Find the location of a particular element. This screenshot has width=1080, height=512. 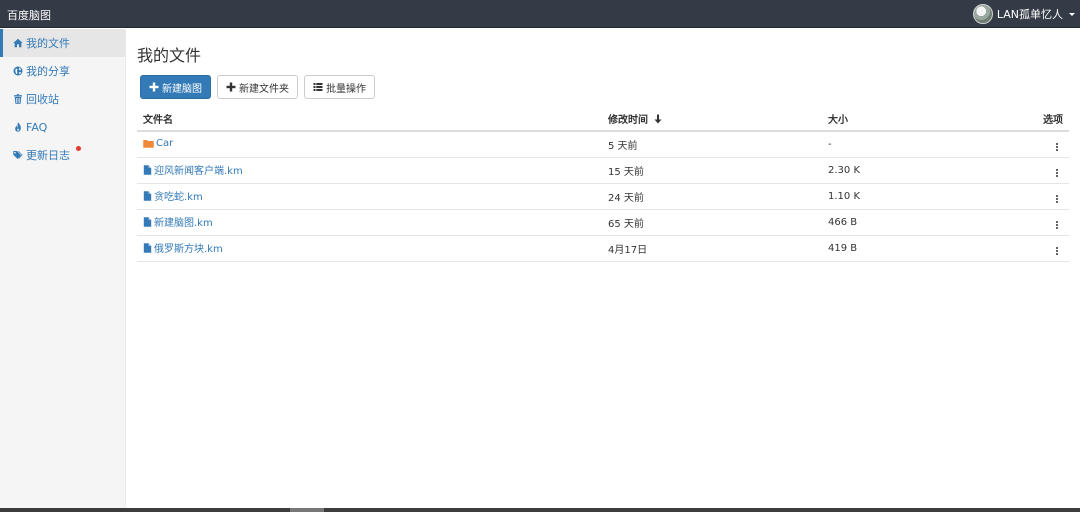

sidebar-item-label: FAQ is located at coordinates (37, 127).